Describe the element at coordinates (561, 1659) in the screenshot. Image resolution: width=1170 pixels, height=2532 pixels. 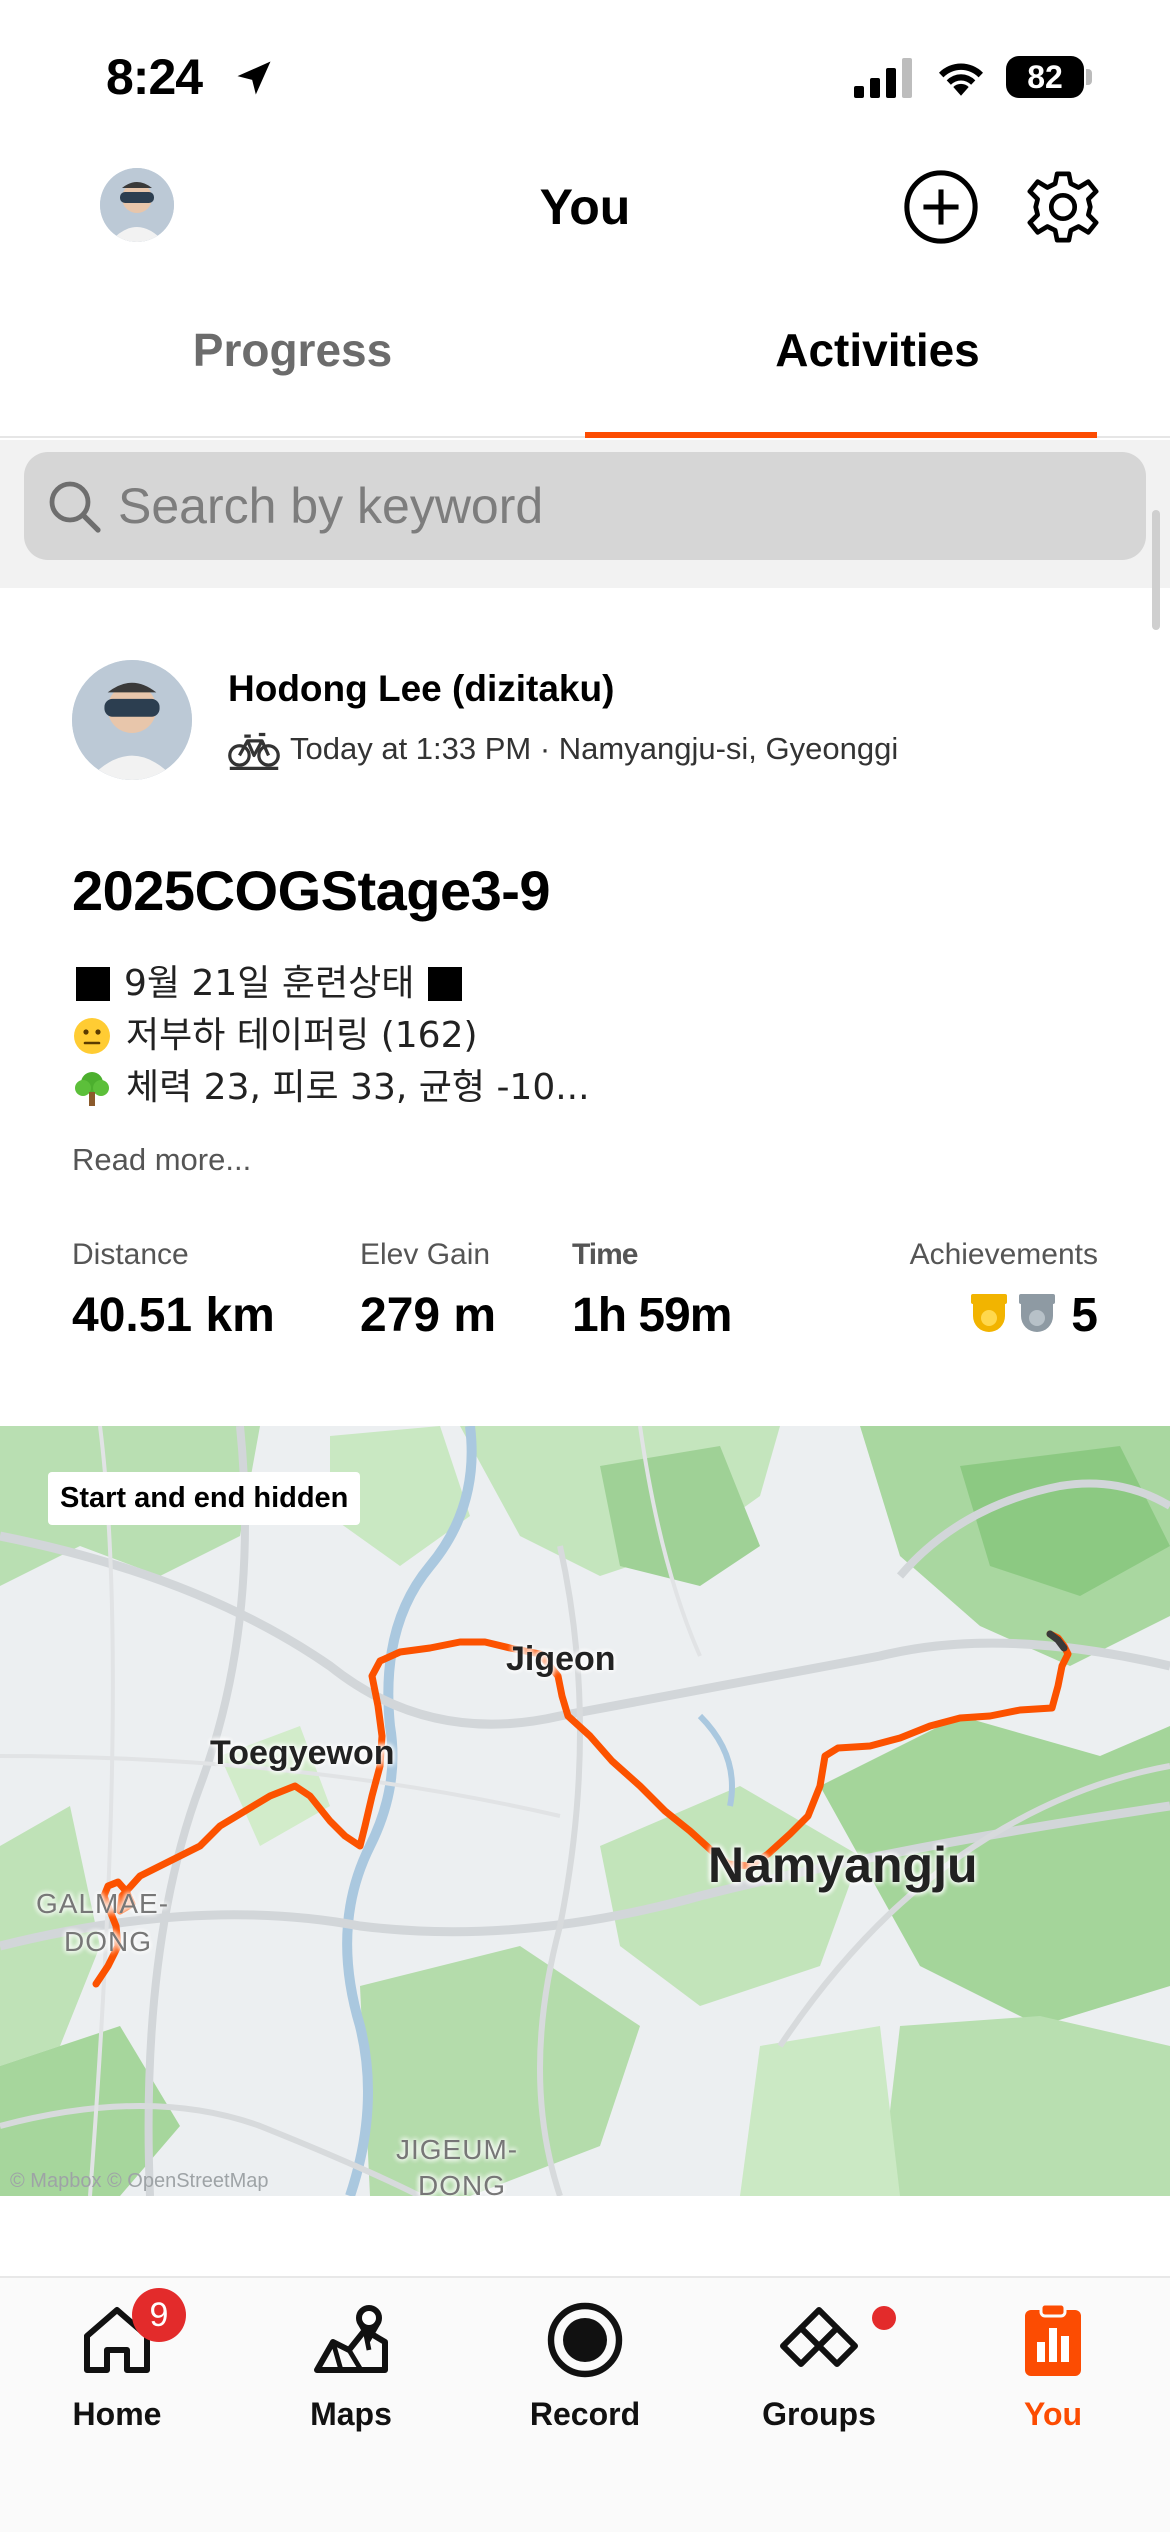
I see `map-place-label: Jigeon` at that location.